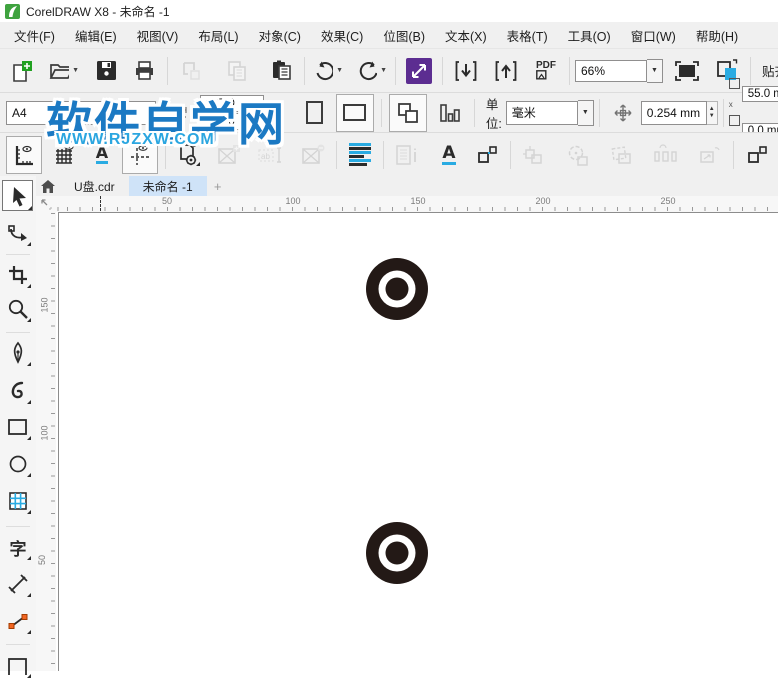  I want to click on all-pages-button, so click(407, 112).